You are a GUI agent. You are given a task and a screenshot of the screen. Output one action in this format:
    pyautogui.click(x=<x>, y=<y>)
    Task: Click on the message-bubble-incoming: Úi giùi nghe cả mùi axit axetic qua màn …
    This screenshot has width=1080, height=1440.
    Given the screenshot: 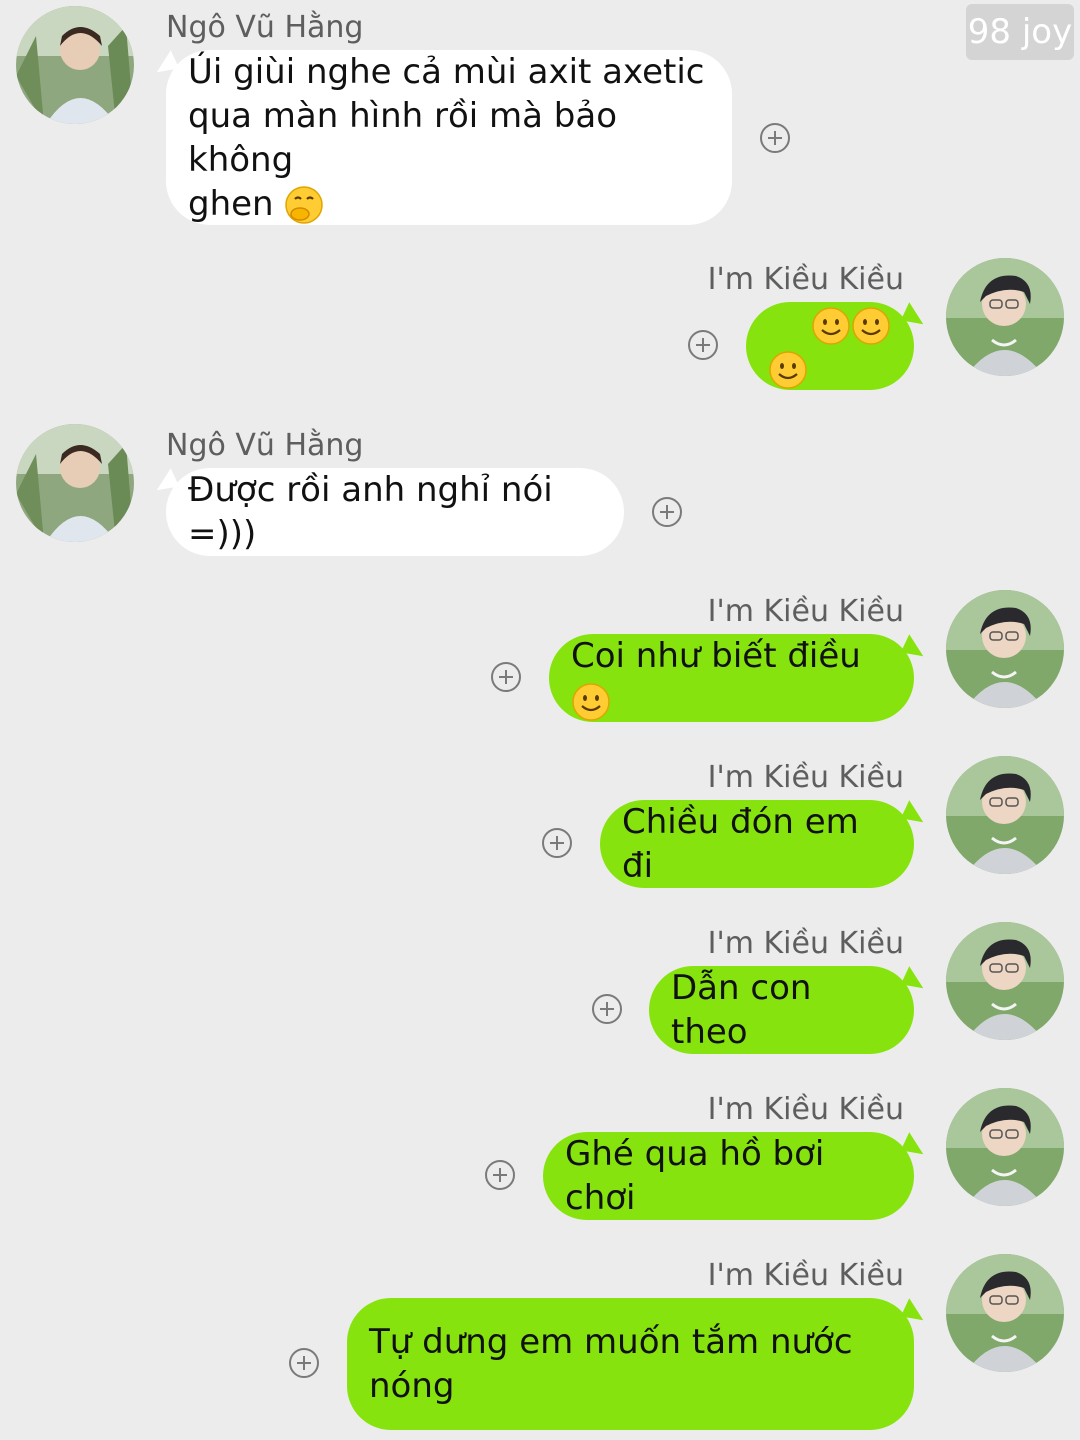 What is the action you would take?
    pyautogui.click(x=449, y=137)
    